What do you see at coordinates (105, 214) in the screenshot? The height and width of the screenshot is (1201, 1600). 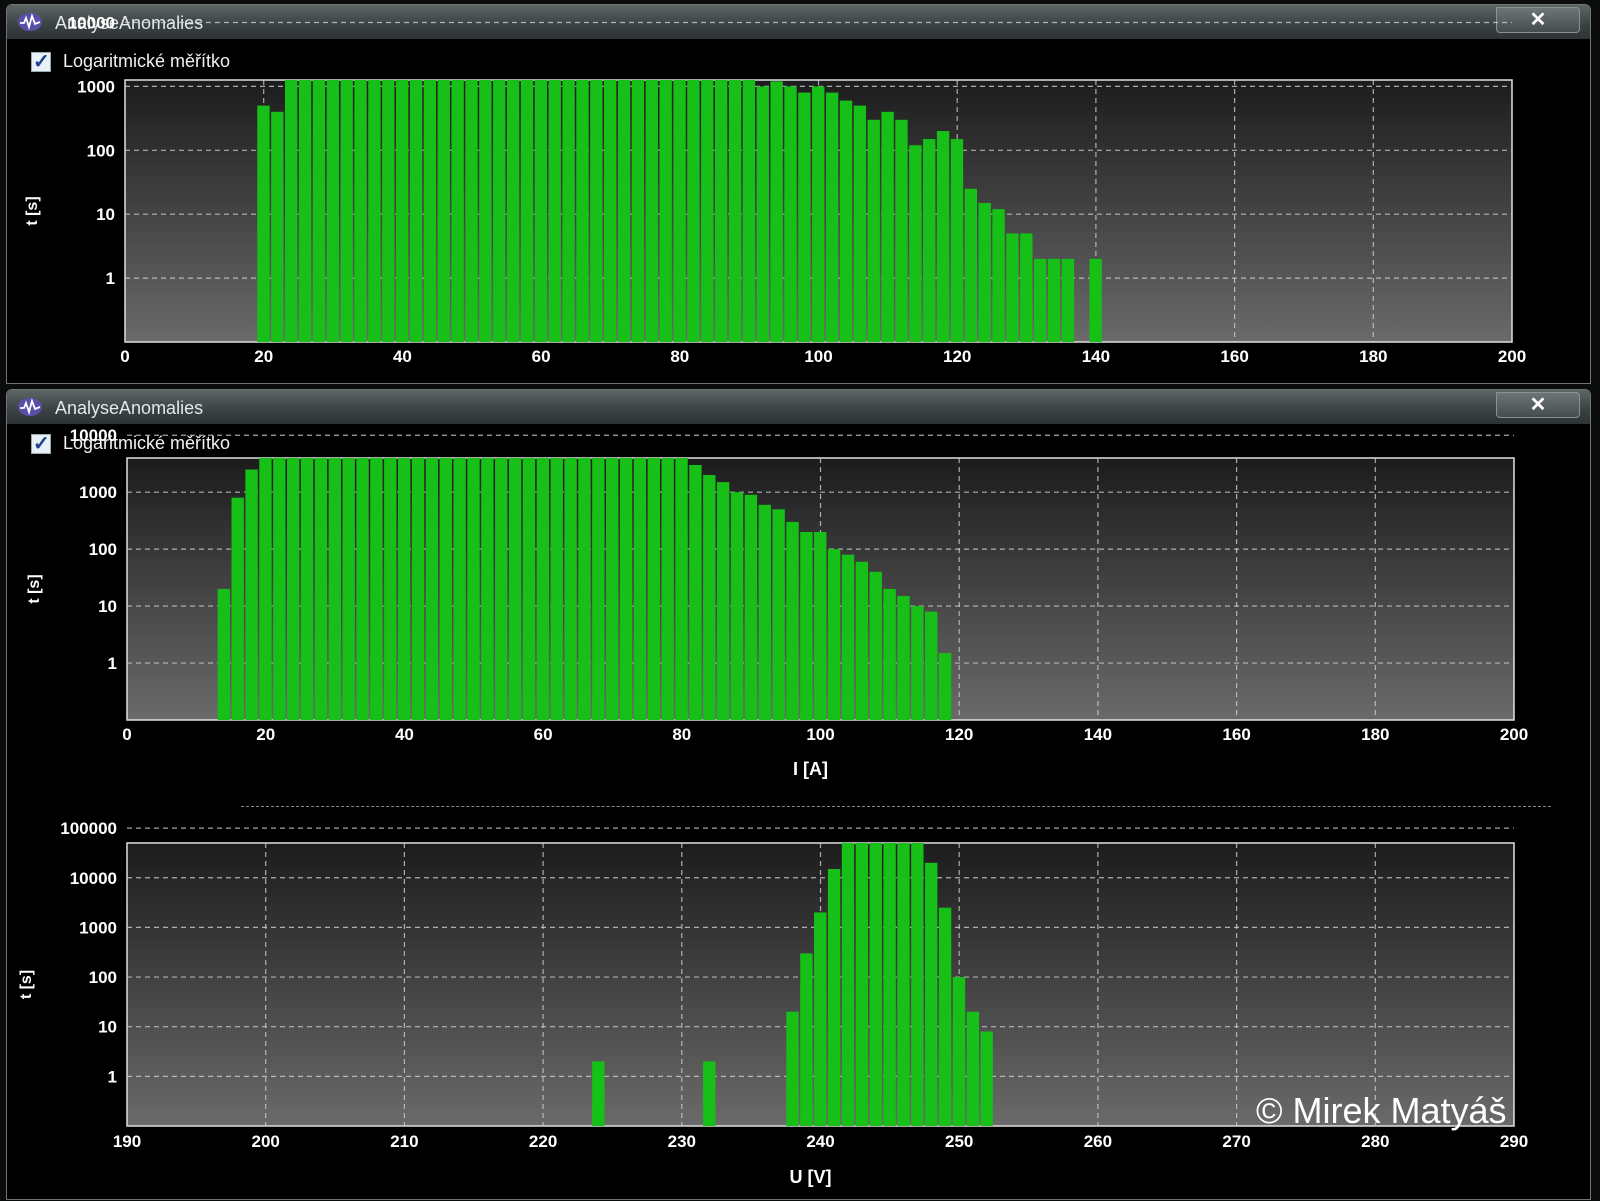 I see `y-tick-label: 10` at bounding box center [105, 214].